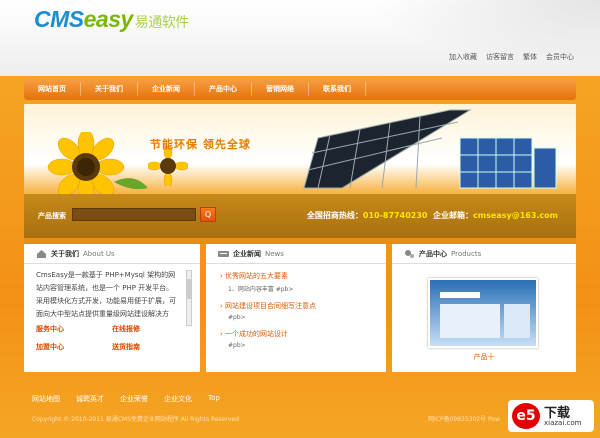 The image size is (600, 438). I want to click on watermark-logo: e5 下载 xiazai.com, so click(551, 416).